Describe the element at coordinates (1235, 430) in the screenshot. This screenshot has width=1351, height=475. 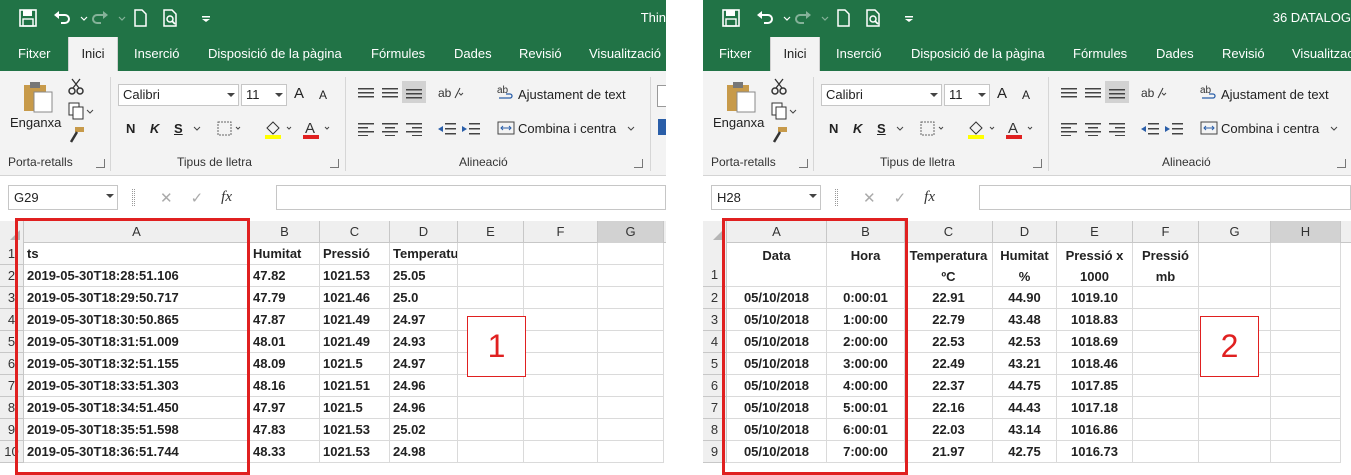
I see `cell-g8` at that location.